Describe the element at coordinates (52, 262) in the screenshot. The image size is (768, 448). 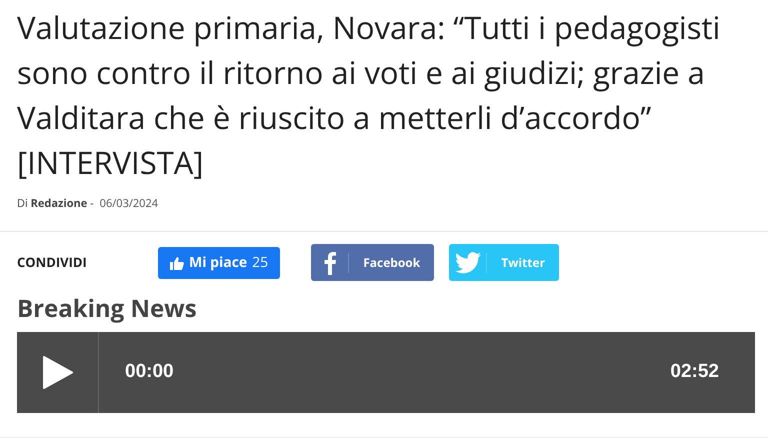
I see `share-label: CONDIVIDI` at that location.